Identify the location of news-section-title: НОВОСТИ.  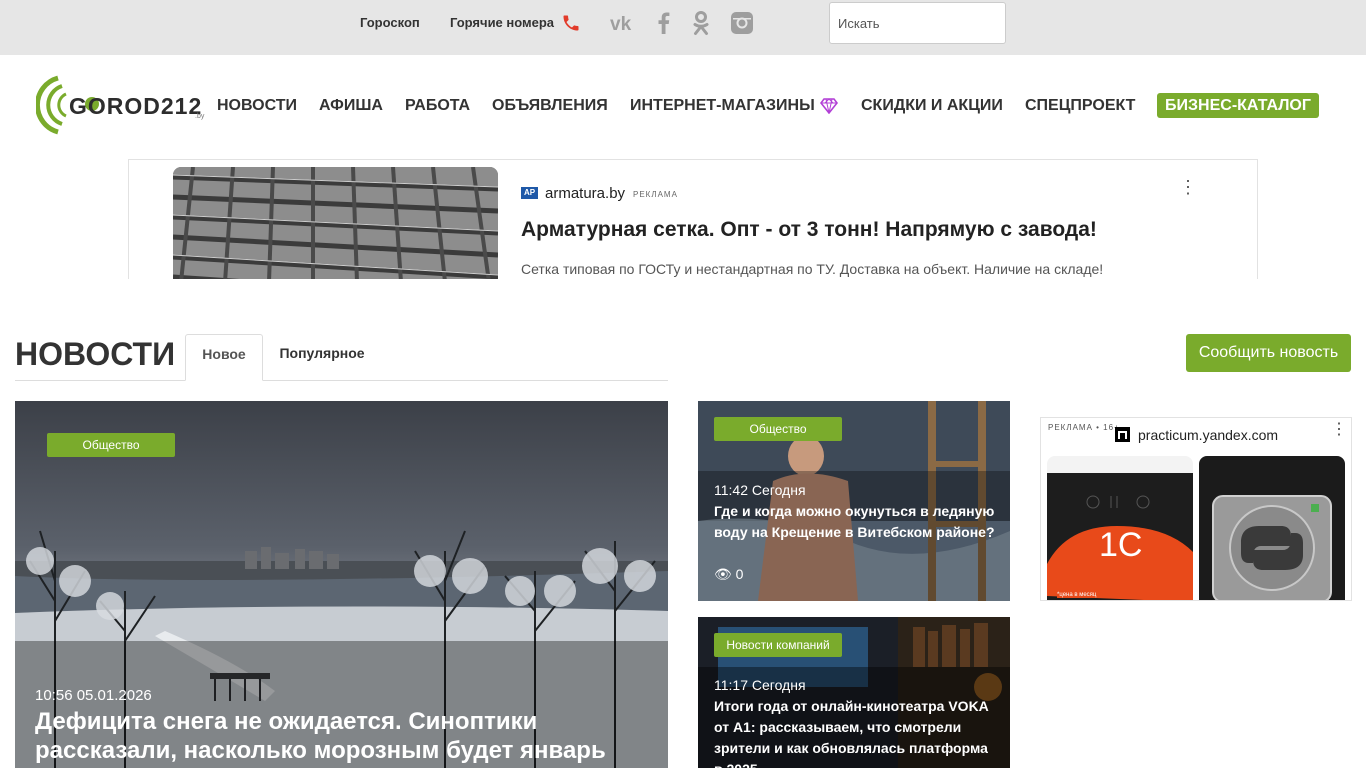
(95, 354).